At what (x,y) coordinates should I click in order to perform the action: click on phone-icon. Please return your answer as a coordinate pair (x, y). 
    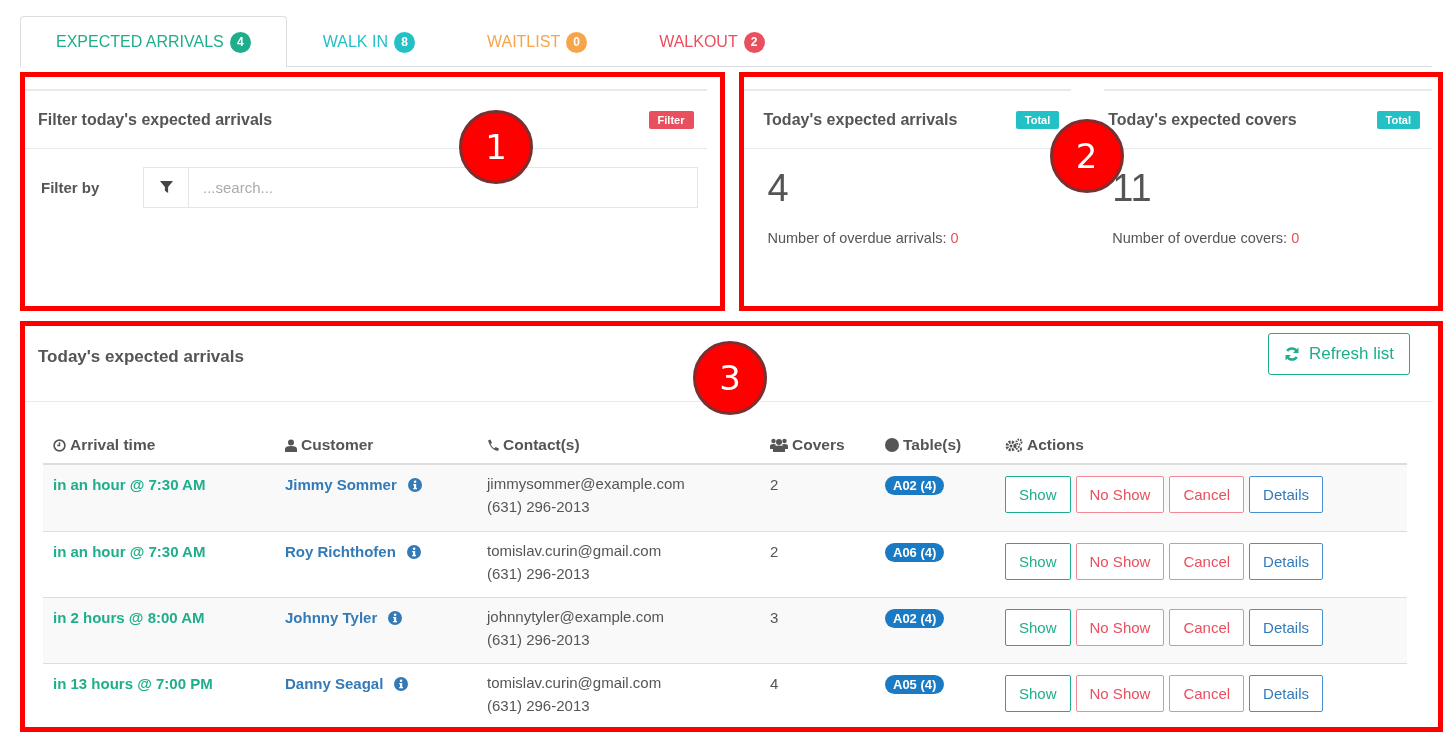
    Looking at the image, I should click on (493, 445).